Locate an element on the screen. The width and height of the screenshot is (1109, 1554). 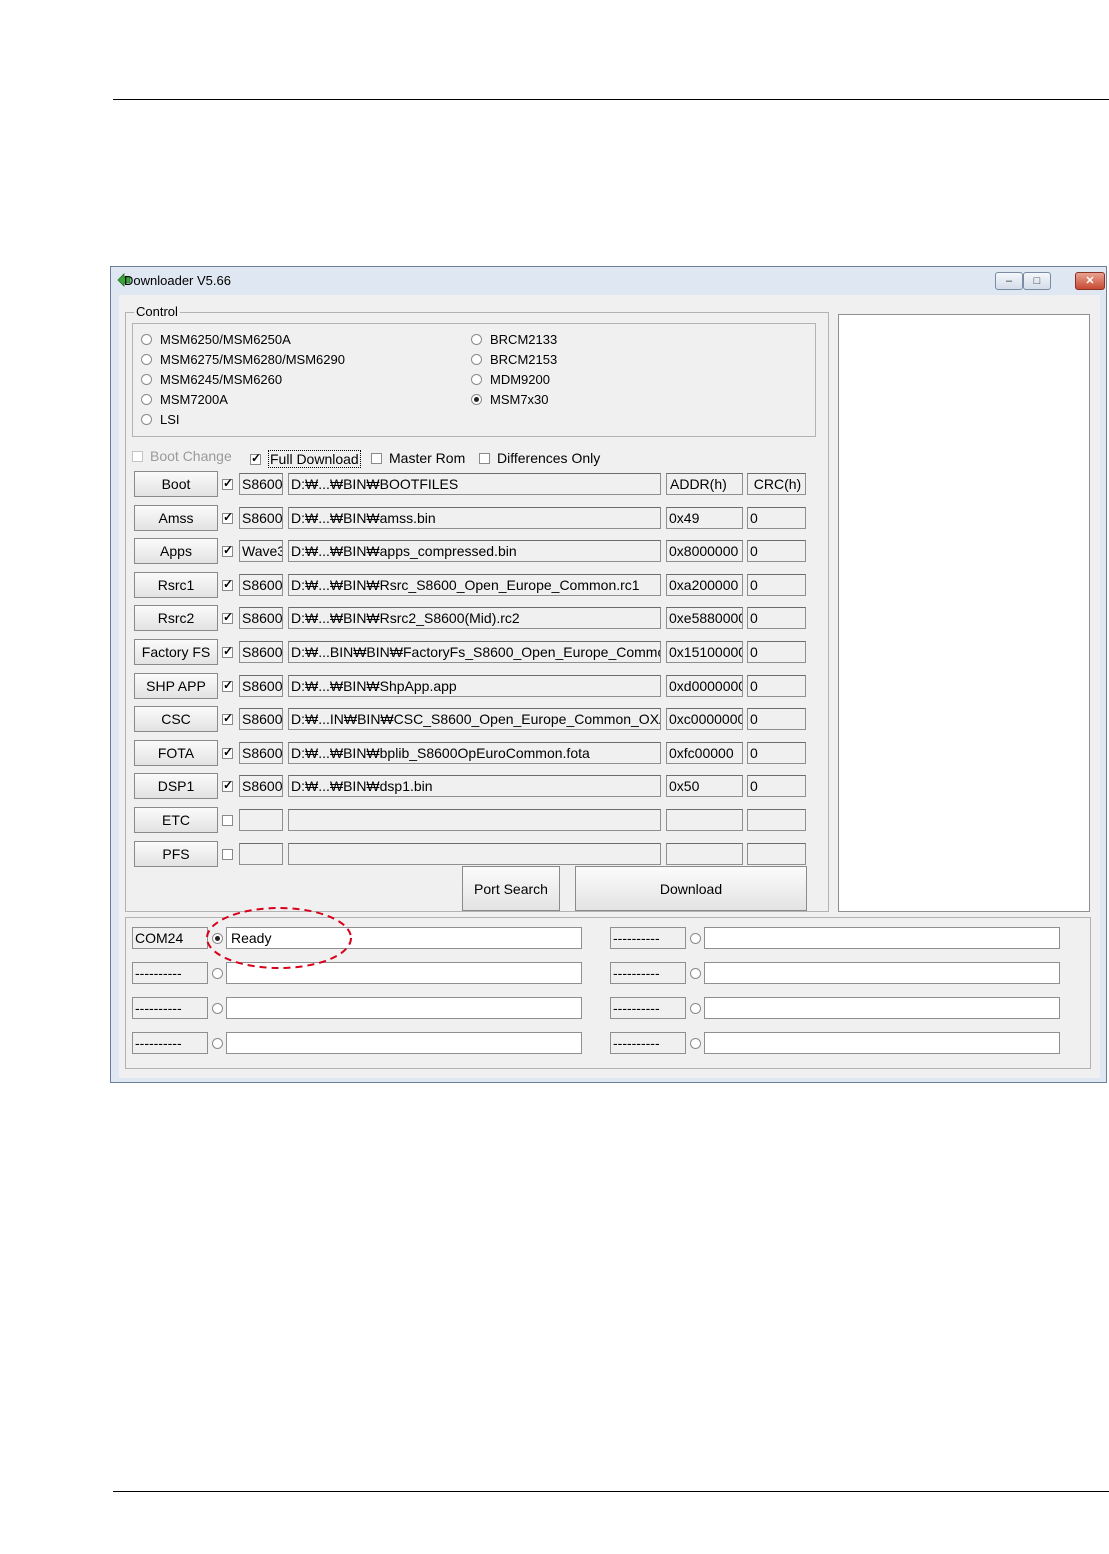
file-etc-button: ETC is located at coordinates (176, 820).